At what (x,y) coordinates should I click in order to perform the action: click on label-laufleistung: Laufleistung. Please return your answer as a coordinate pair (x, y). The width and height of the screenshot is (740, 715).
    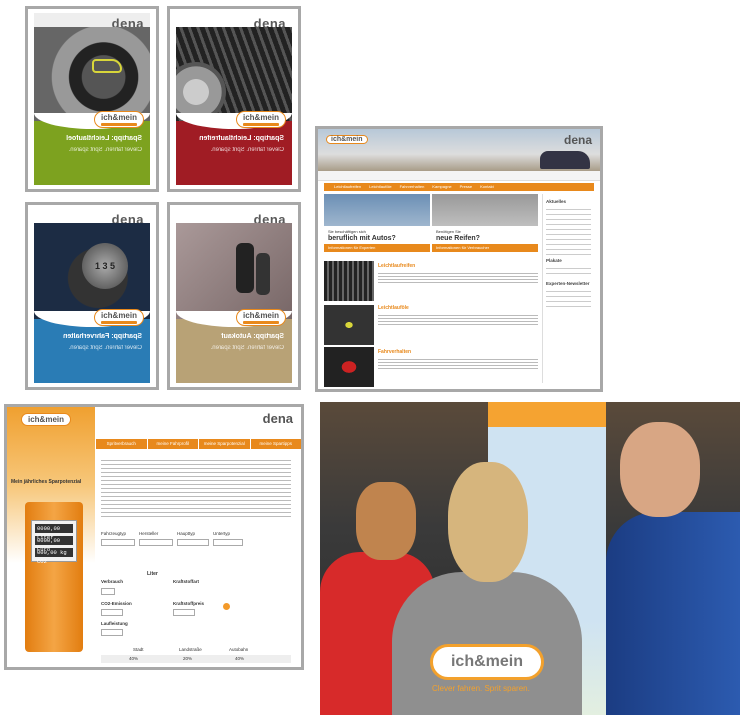
    Looking at the image, I should click on (114, 623).